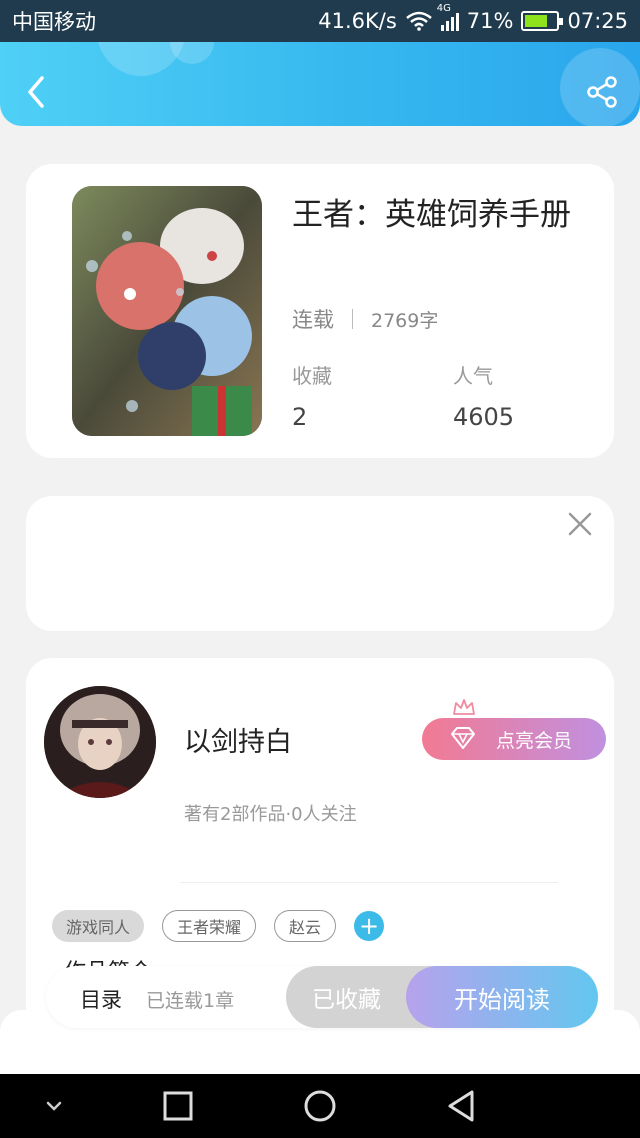  I want to click on book-status: 连载, so click(313, 320).